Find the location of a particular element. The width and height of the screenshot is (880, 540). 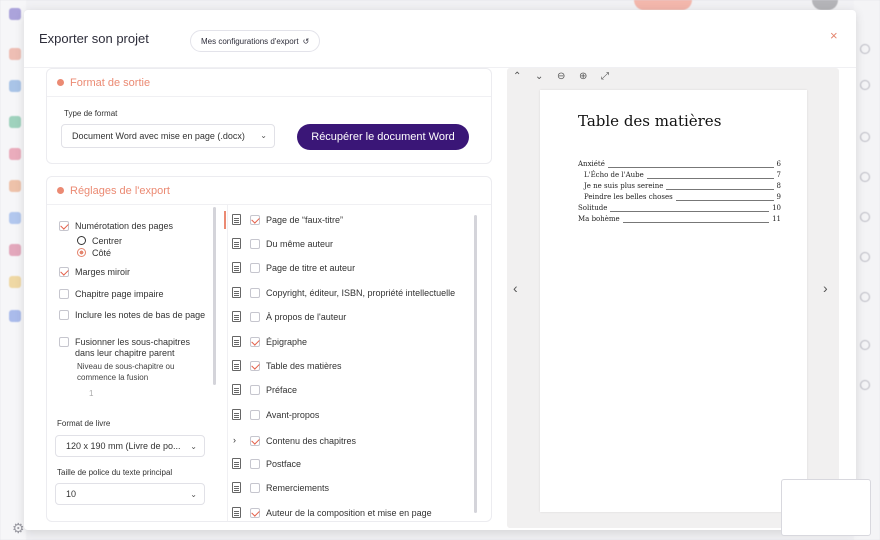

export-configurations-button: Mes configurations d'export ↺ is located at coordinates (255, 41).